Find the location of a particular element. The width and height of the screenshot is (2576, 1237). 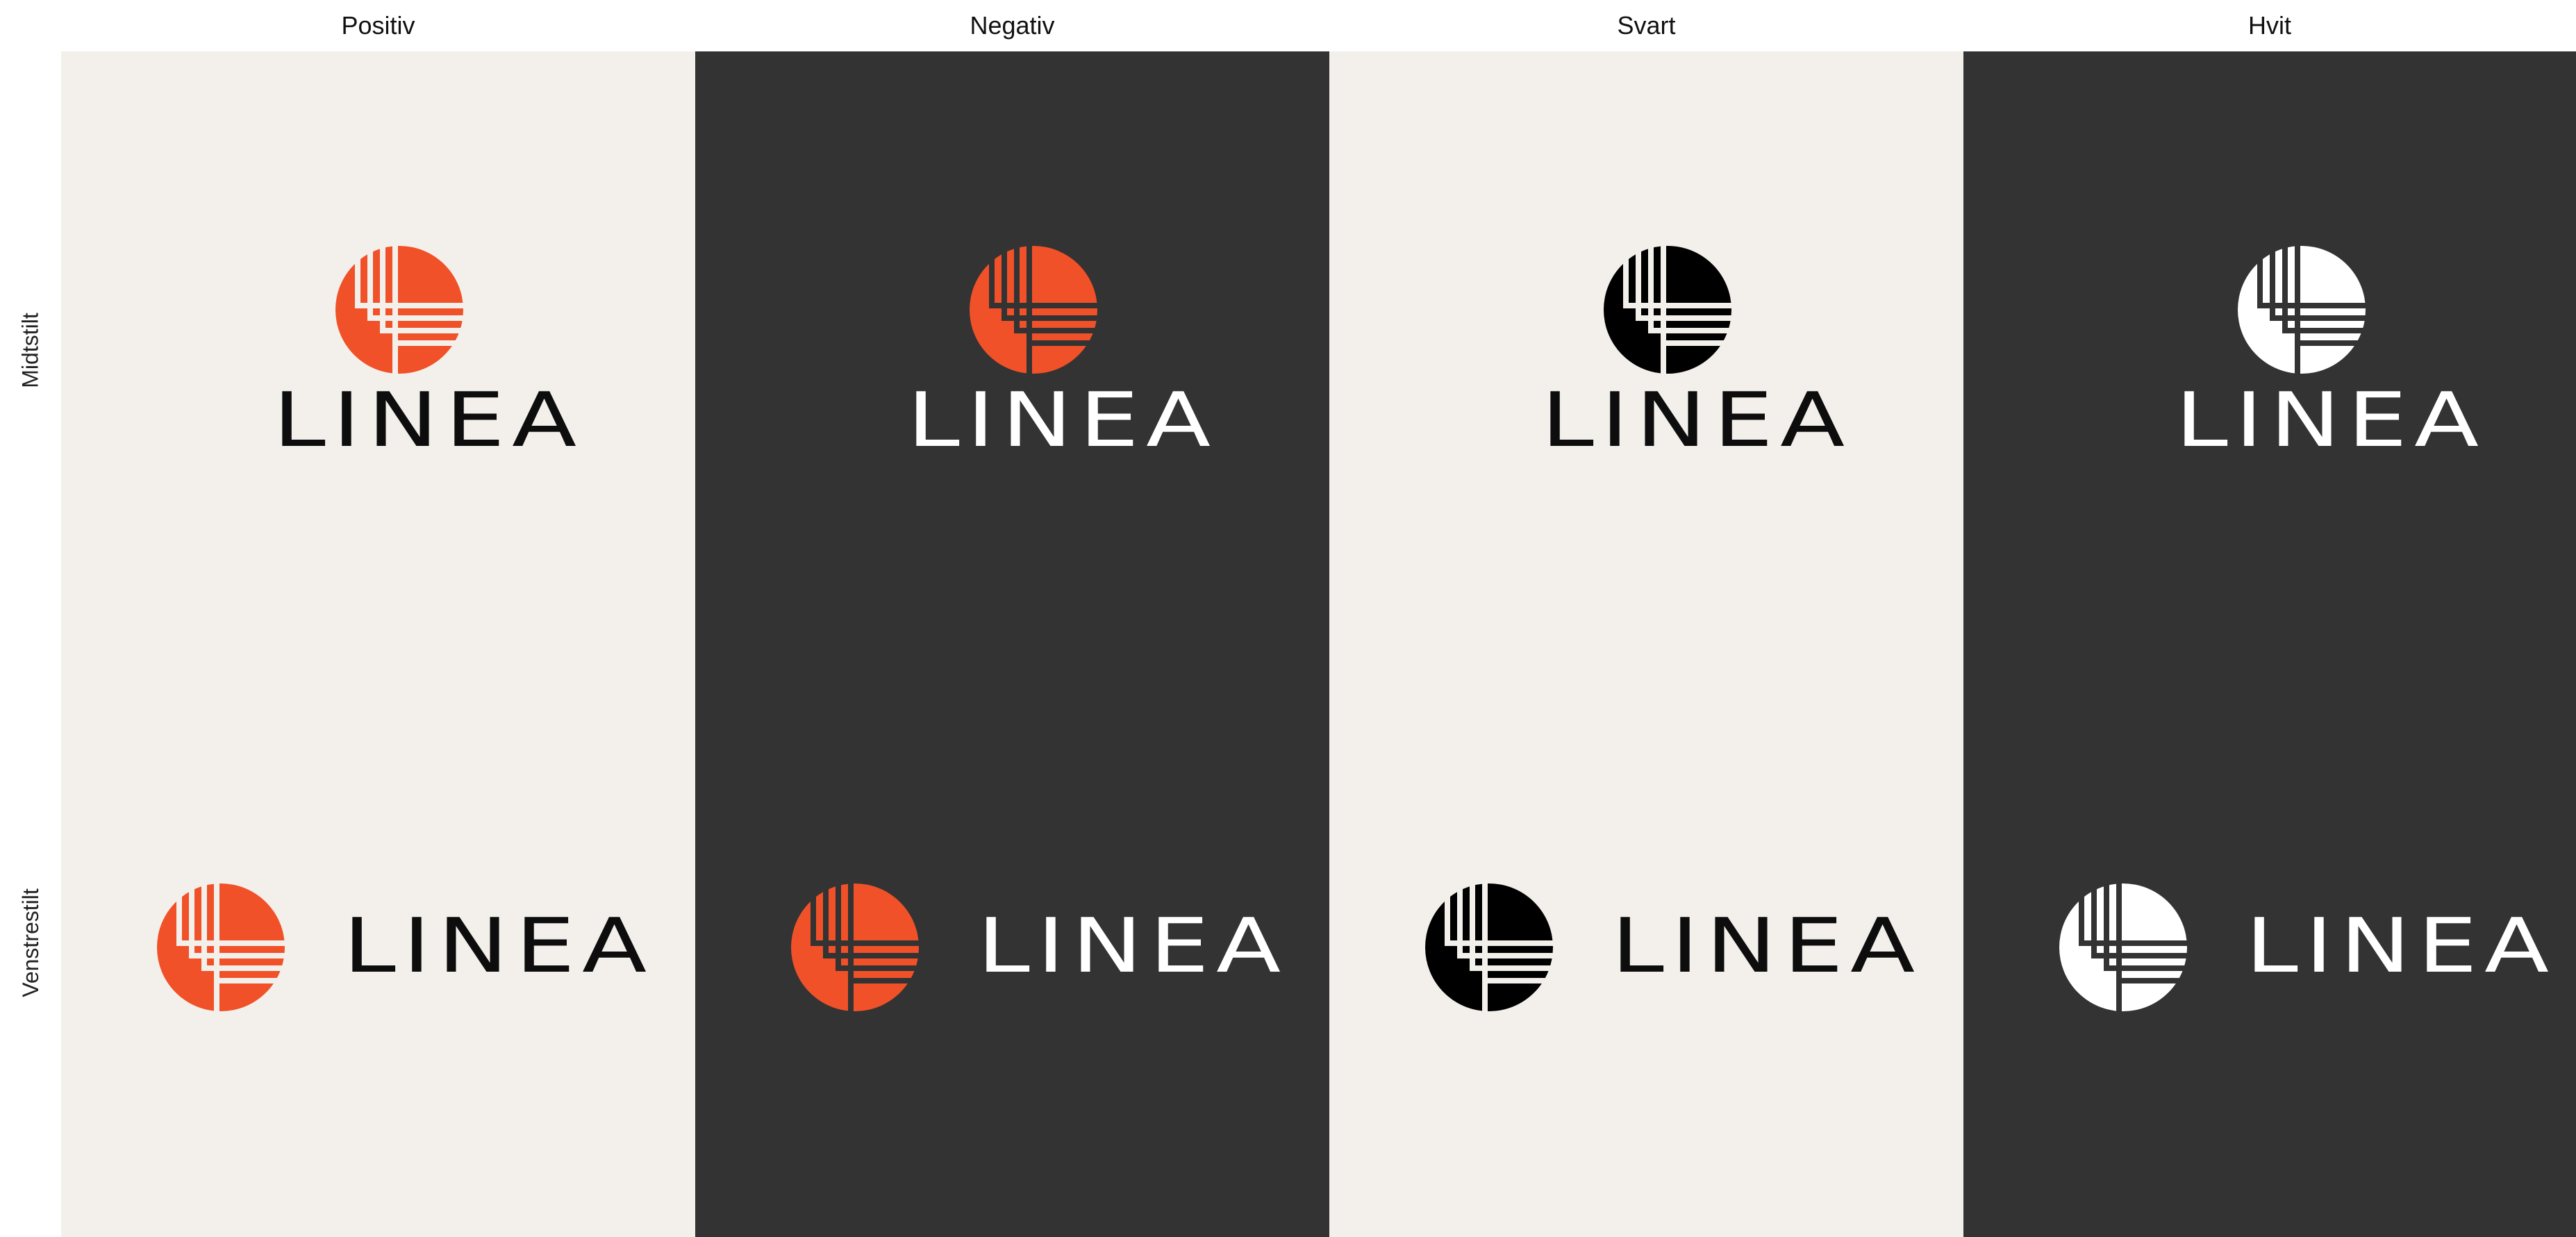

row-label-midtstilt-text: Midtstilt is located at coordinates (30, 350).